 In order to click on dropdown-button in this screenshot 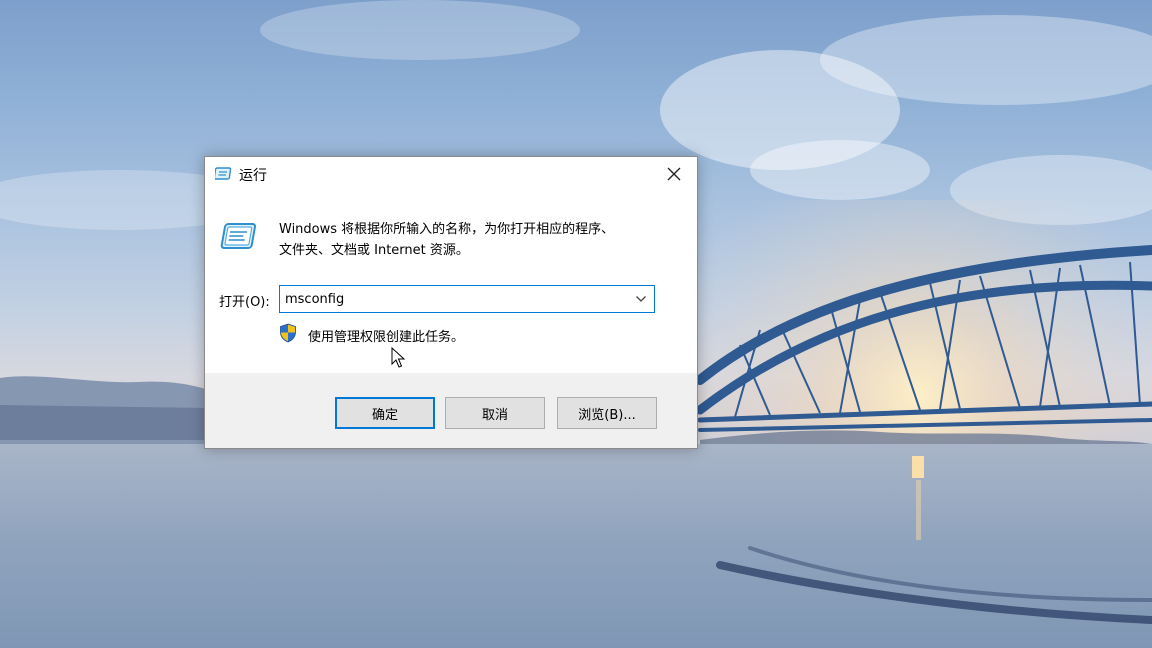, I will do `click(641, 299)`.